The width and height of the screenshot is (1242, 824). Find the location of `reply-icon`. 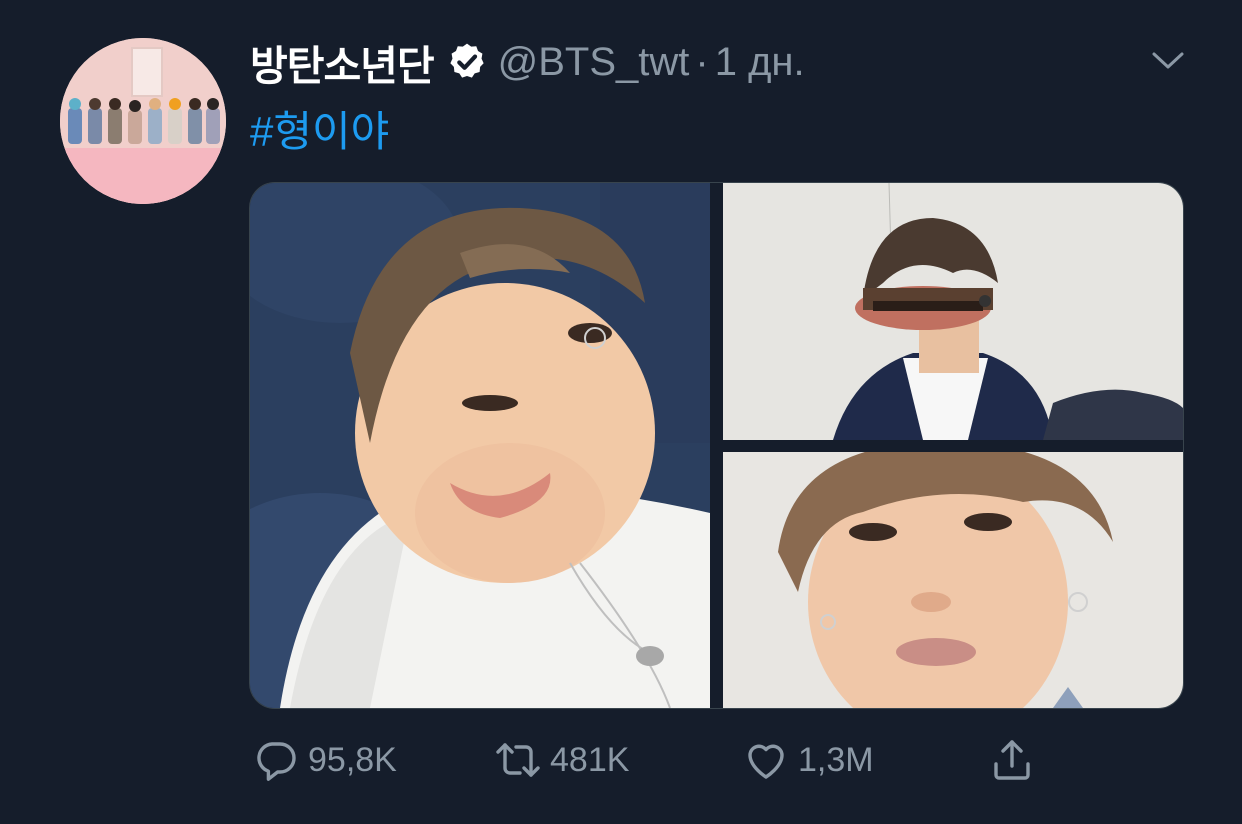

reply-icon is located at coordinates (276, 761).